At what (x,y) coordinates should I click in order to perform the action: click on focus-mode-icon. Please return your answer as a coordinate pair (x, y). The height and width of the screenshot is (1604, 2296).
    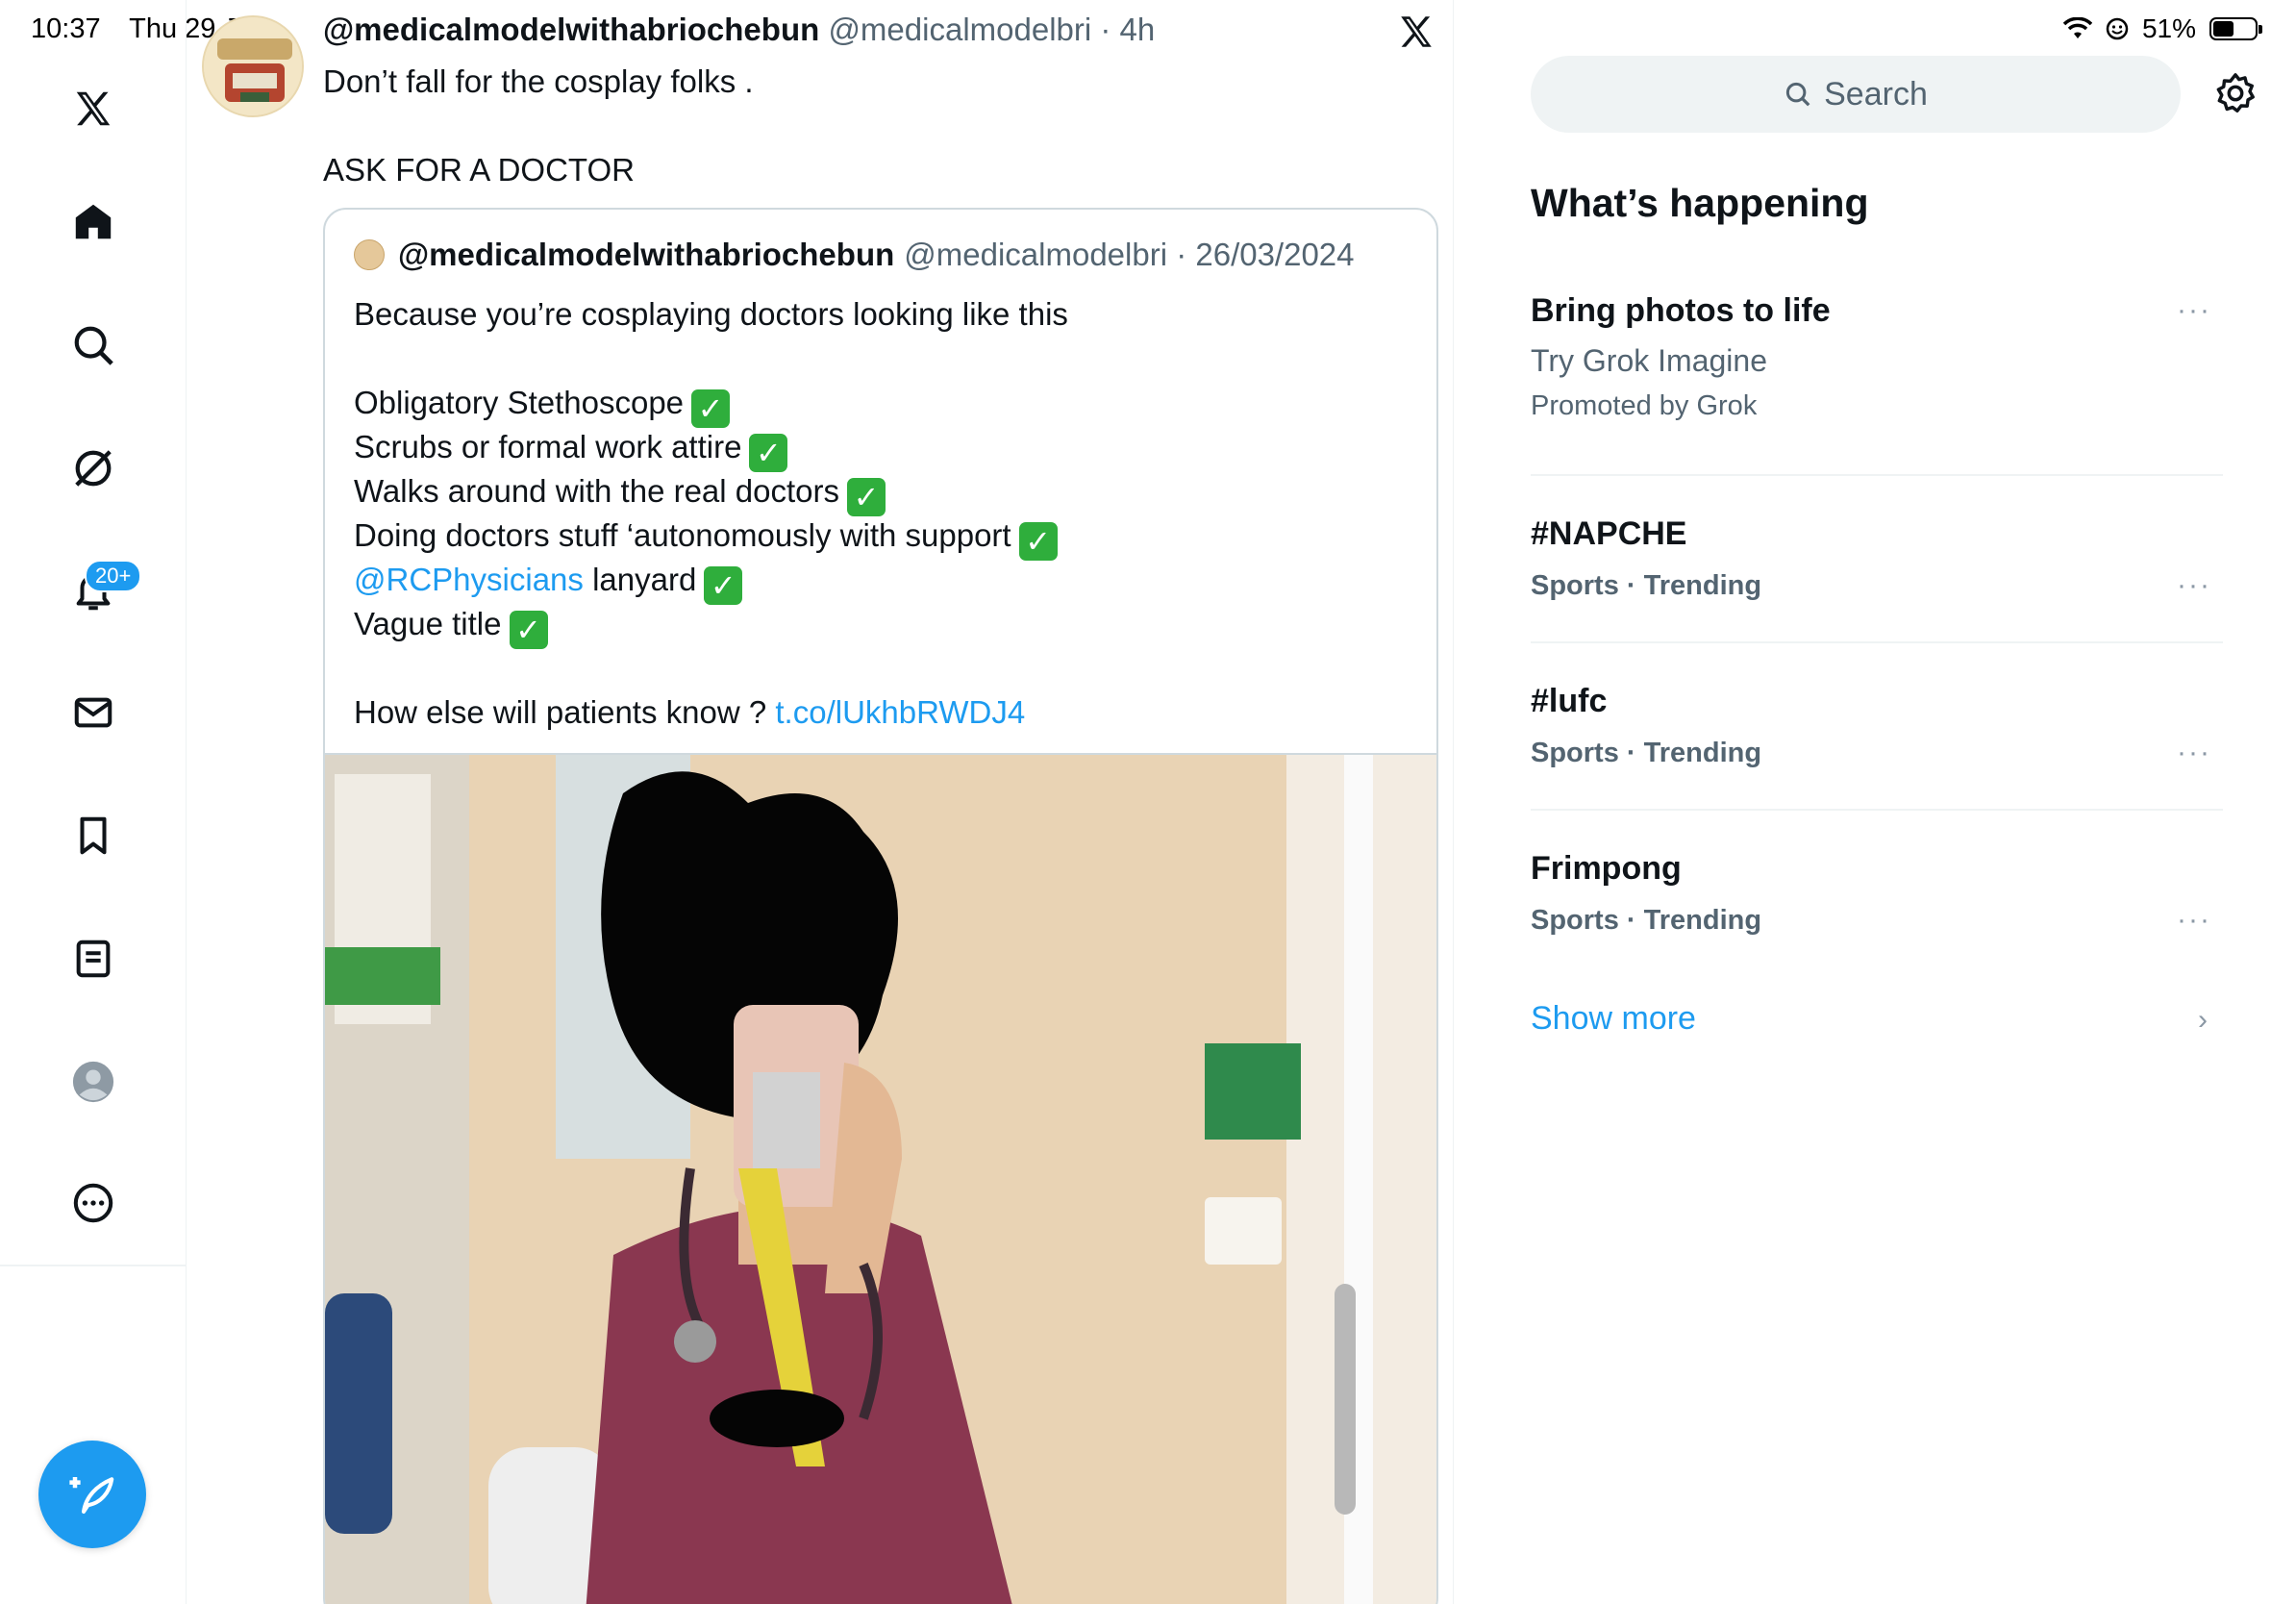
    Looking at the image, I should click on (2117, 28).